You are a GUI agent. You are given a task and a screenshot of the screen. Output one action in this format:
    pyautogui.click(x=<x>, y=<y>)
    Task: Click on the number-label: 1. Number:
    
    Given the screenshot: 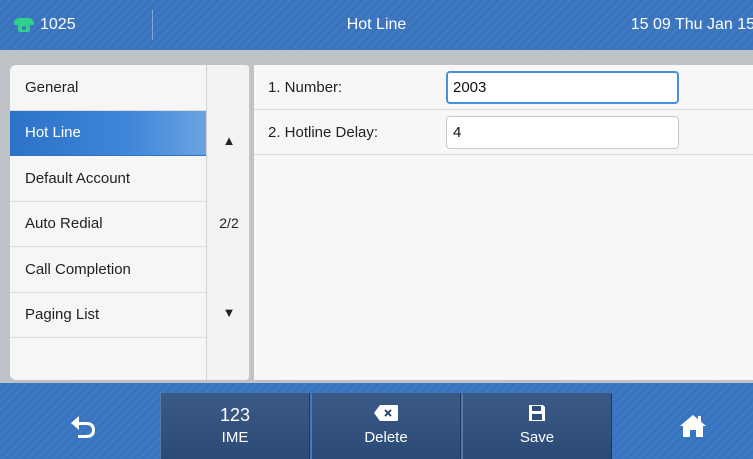 What is the action you would take?
    pyautogui.click(x=305, y=87)
    